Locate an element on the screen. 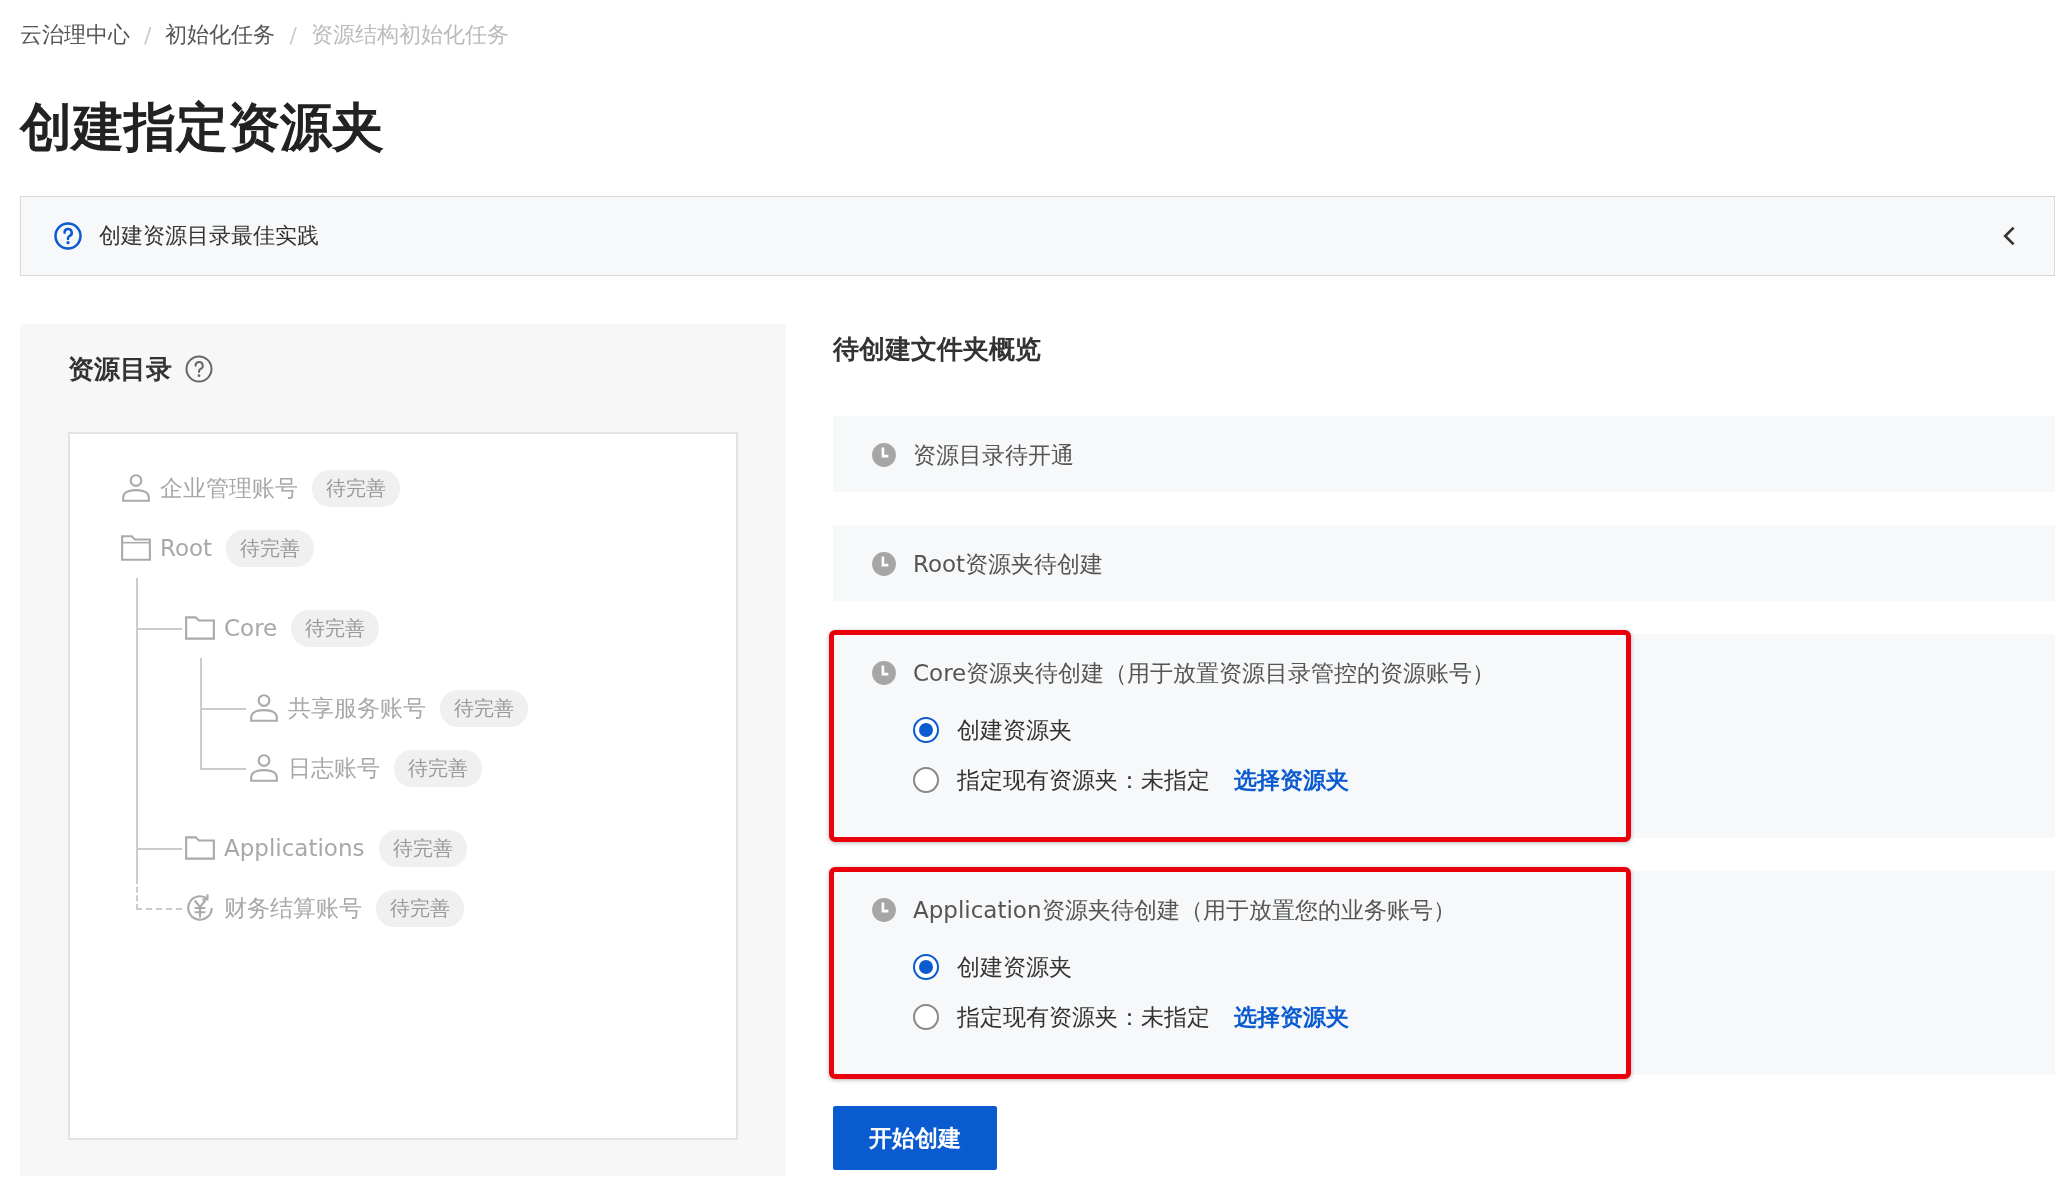 The image size is (2064, 1190). page-title: 创建指定资源夹 is located at coordinates (202, 127).